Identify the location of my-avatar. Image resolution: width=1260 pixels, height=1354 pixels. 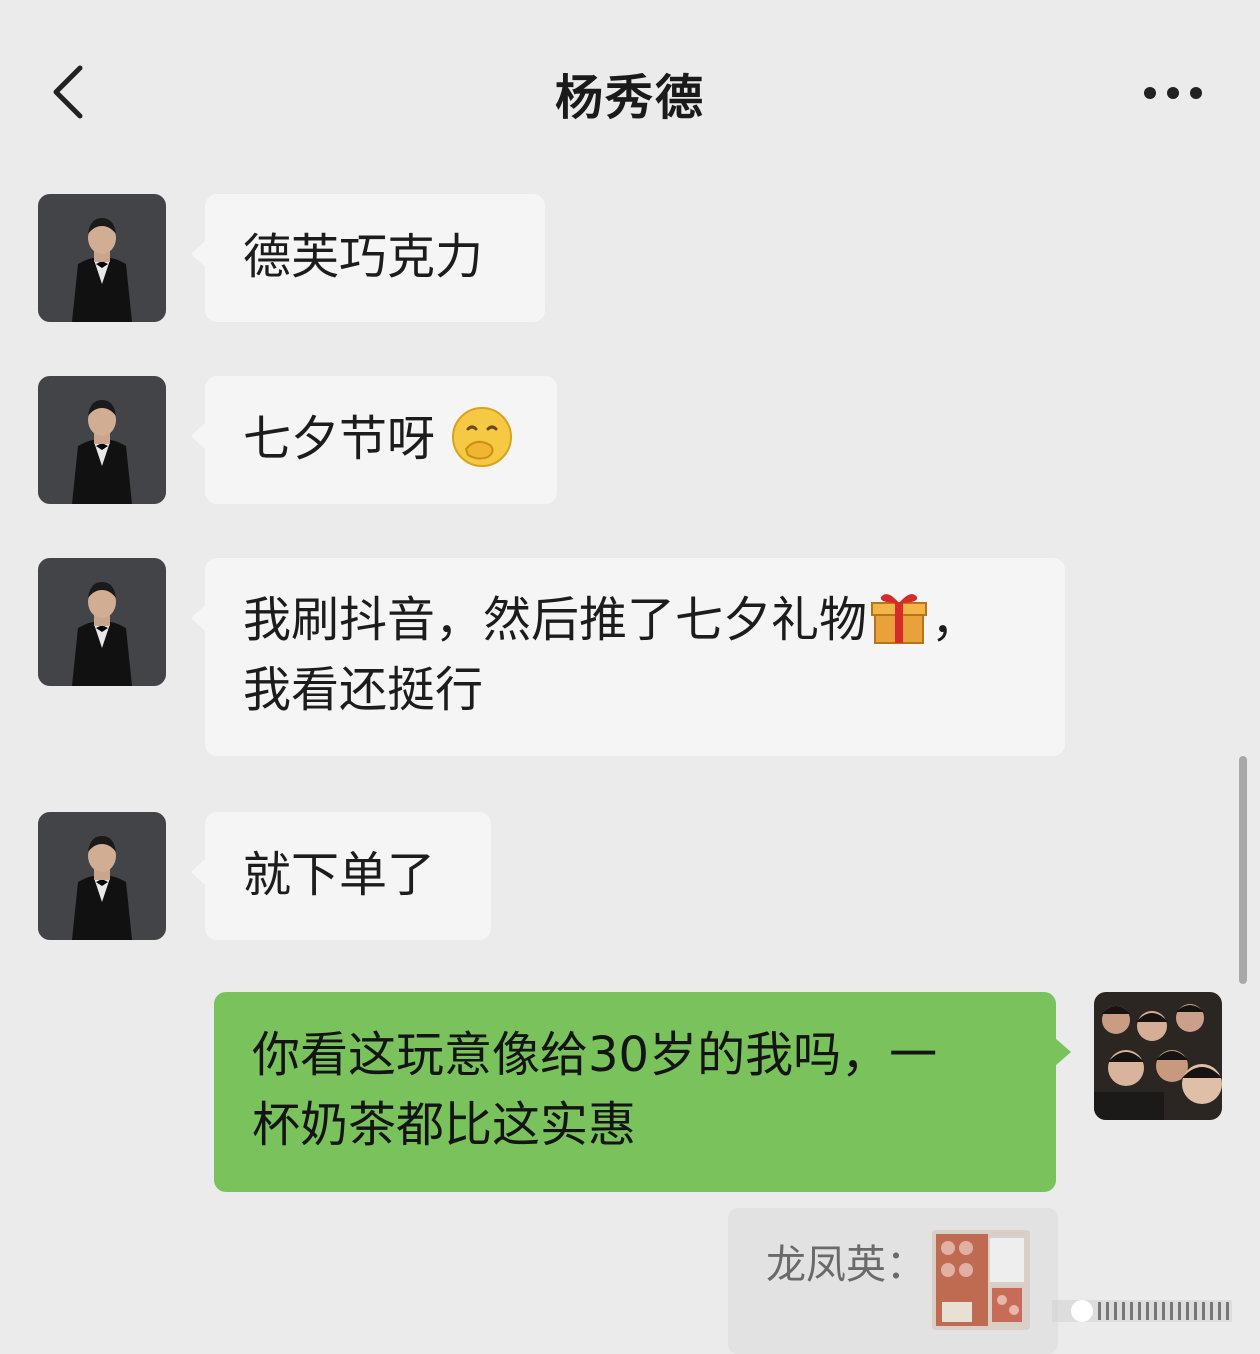
(1158, 1056).